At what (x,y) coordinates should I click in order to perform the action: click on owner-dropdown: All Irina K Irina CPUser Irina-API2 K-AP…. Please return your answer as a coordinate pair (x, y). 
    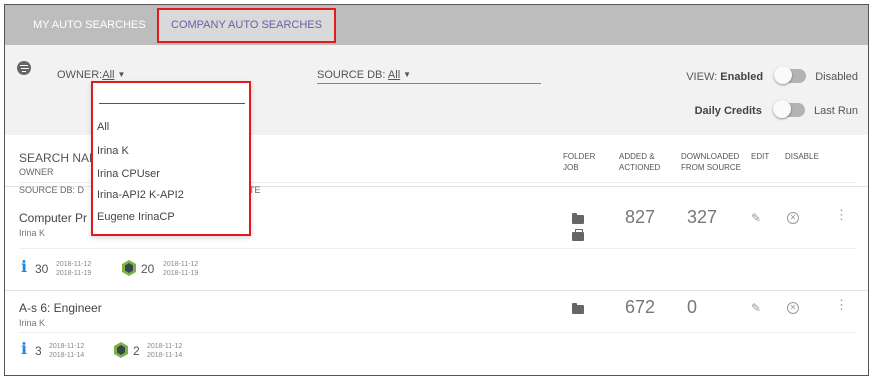
    Looking at the image, I should click on (171, 158).